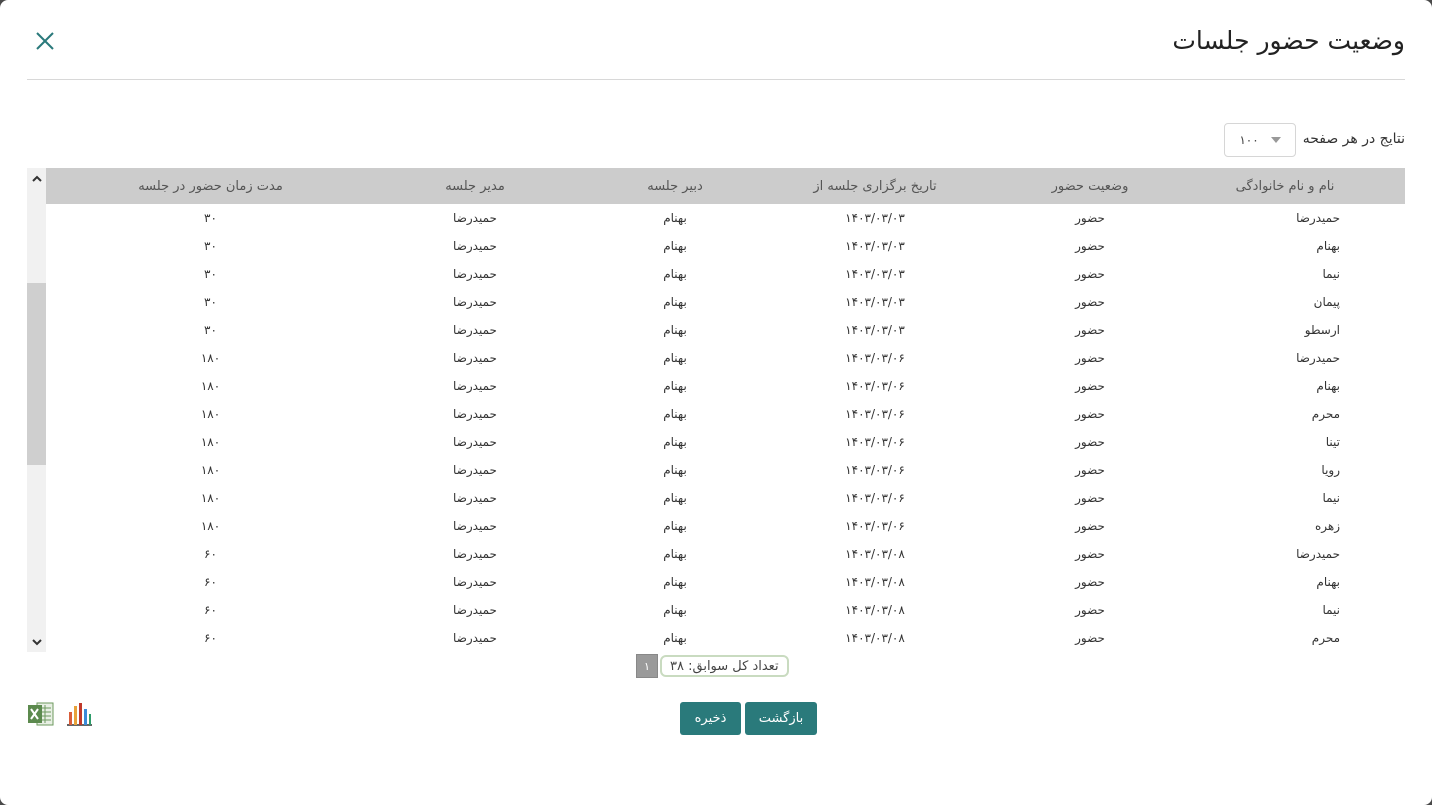  I want to click on scroll-down-button, so click(36, 642).